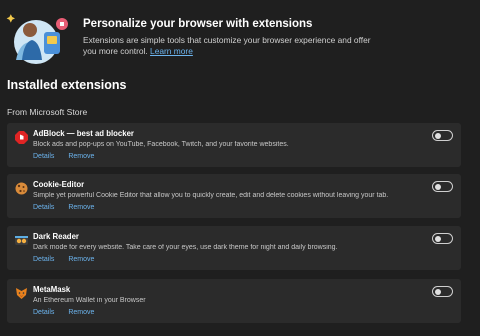 The width and height of the screenshot is (480, 336). Describe the element at coordinates (52, 289) in the screenshot. I see `extension-name: MetaMask` at that location.